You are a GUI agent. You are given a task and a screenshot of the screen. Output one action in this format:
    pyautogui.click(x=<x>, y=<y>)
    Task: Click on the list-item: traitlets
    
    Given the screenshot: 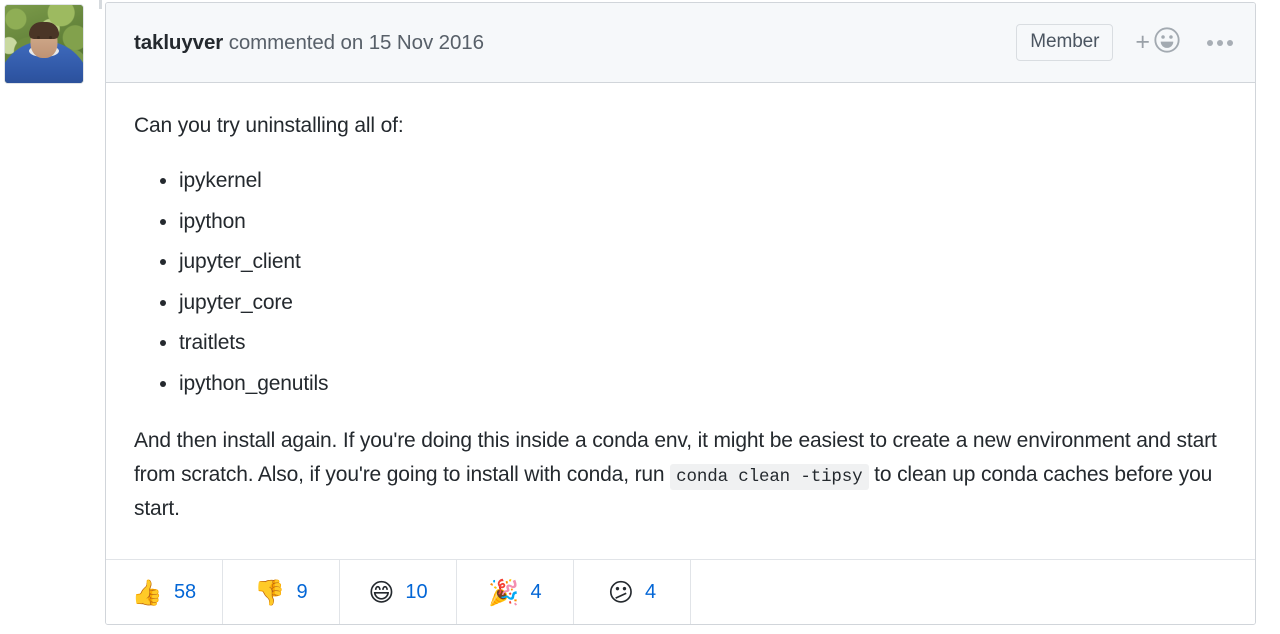 What is the action you would take?
    pyautogui.click(x=703, y=343)
    